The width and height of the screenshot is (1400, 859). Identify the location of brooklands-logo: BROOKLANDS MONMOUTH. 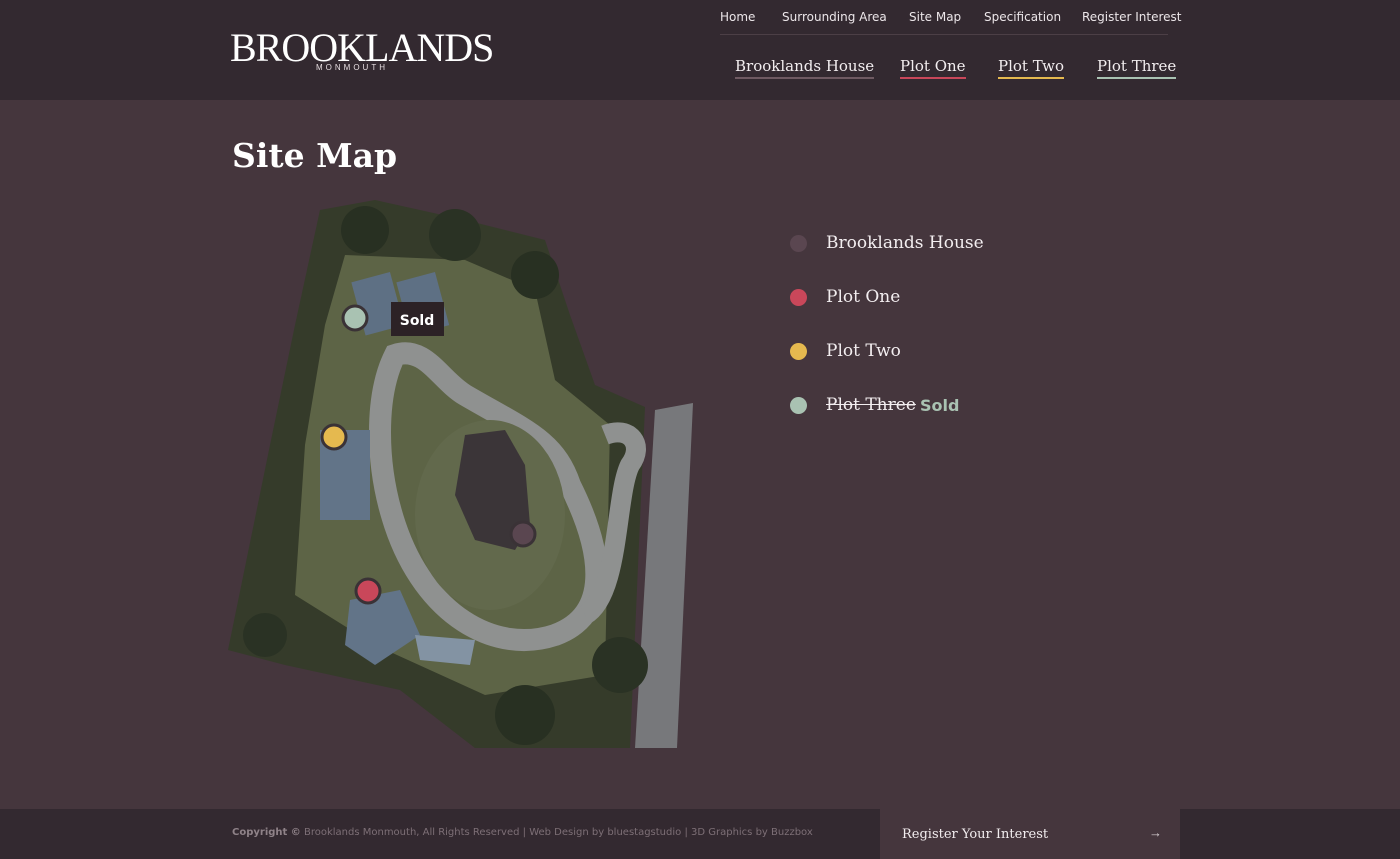
(362, 51).